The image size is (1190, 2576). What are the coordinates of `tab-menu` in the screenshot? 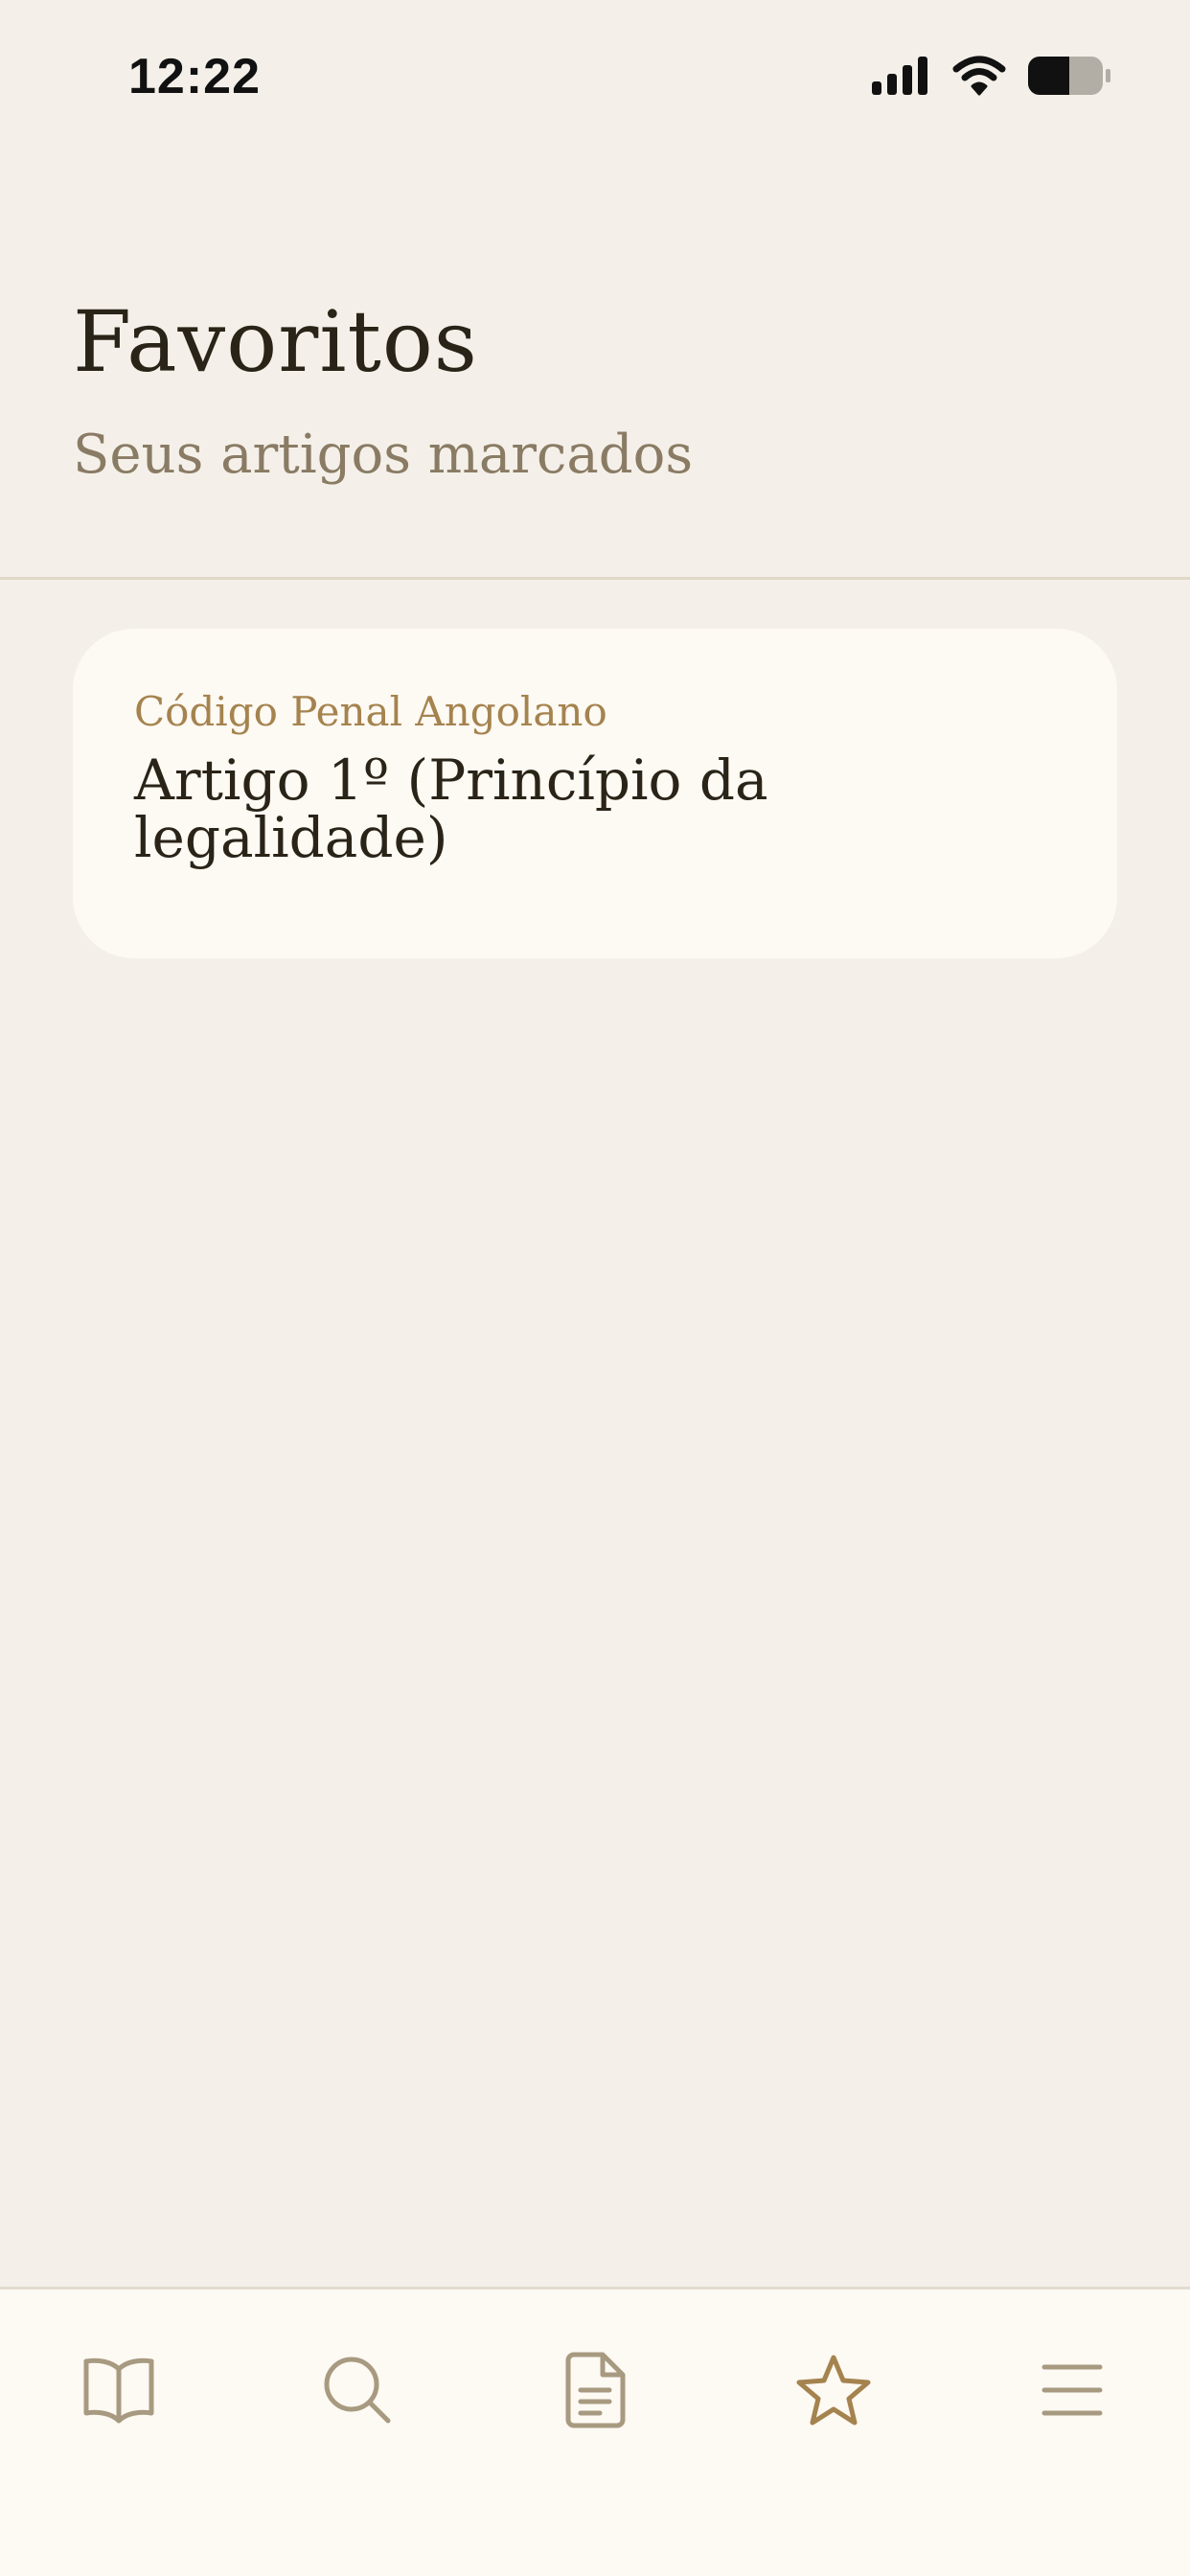 It's located at (1072, 2390).